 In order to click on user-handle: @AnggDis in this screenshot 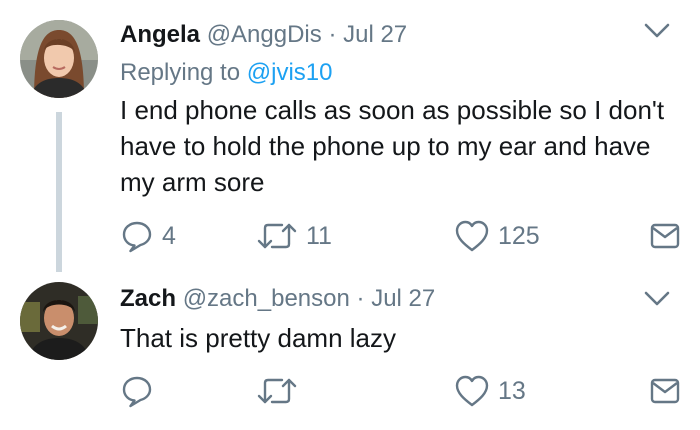, I will do `click(264, 34)`.